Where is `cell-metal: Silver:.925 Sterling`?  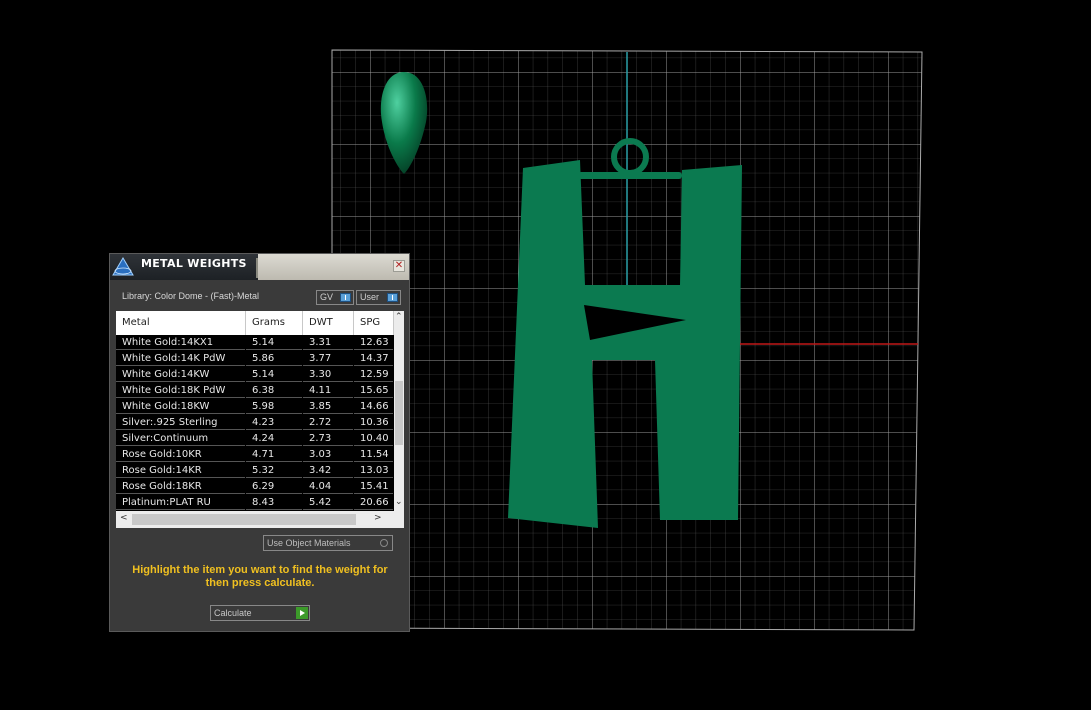
cell-metal: Silver:.925 Sterling is located at coordinates (180, 422).